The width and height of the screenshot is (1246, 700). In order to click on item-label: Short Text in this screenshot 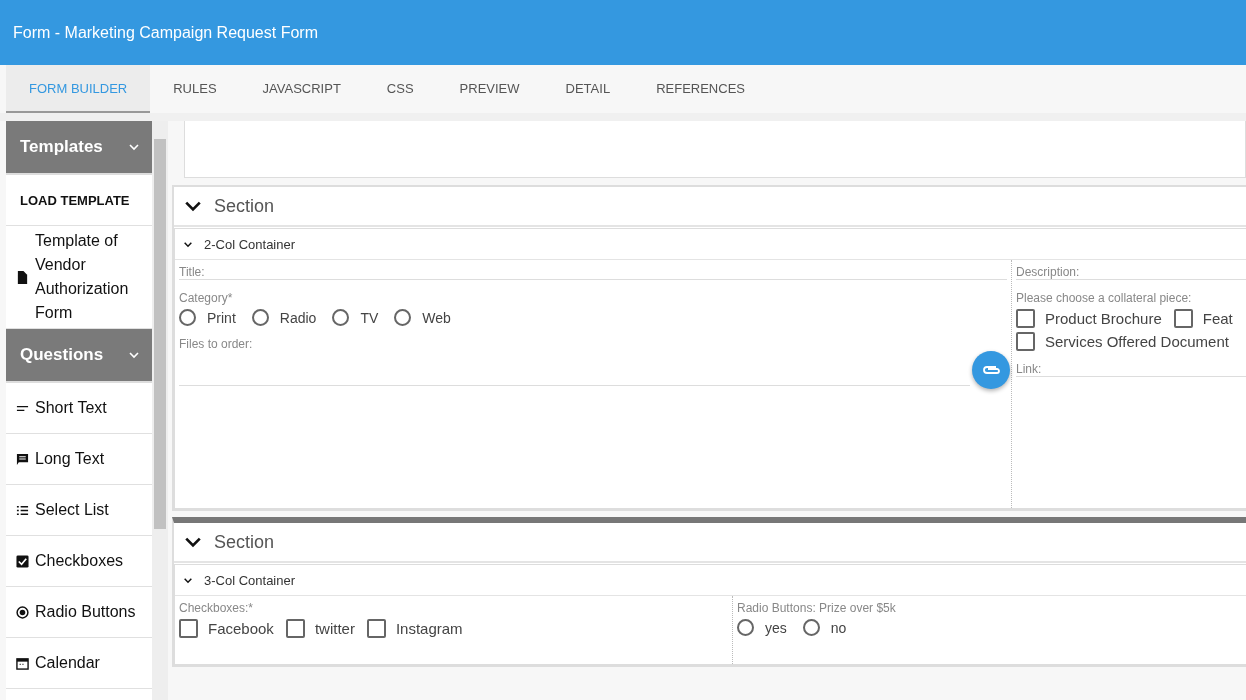, I will do `click(71, 408)`.